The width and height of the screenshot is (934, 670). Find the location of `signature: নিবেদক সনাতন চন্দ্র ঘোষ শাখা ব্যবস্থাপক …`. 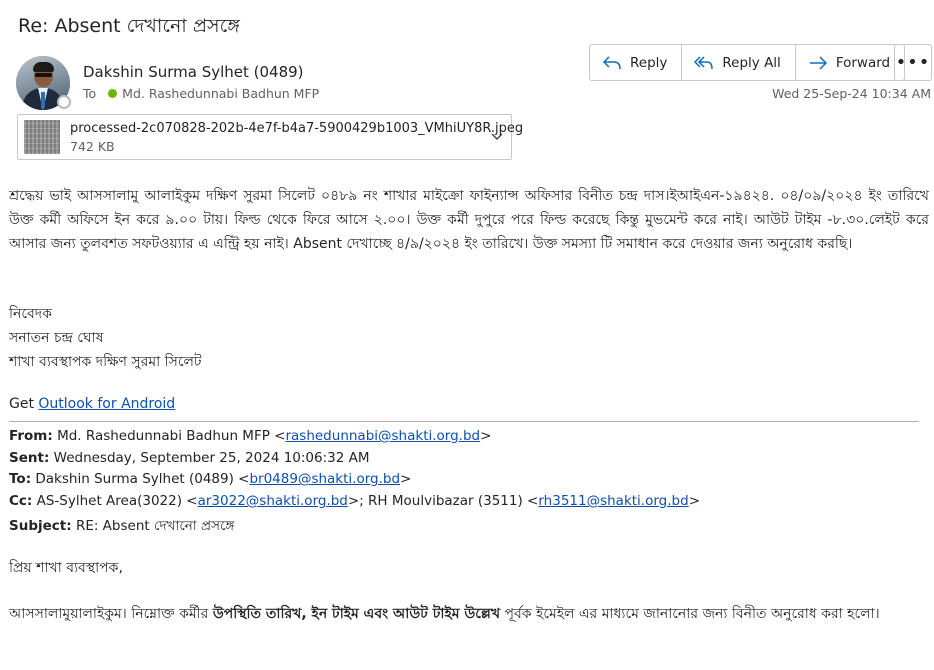

signature: নিবেদক সনাতন চন্দ্র ঘোষ শাখা ব্যবস্থাপক … is located at coordinates (469, 338).